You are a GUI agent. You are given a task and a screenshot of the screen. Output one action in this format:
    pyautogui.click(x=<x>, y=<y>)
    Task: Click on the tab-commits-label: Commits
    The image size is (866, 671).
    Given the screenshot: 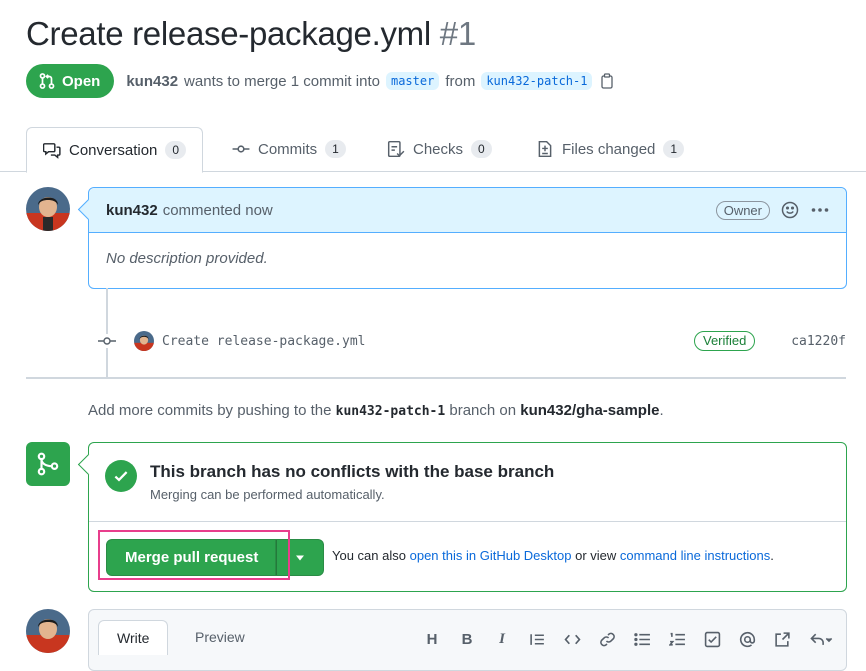 What is the action you would take?
    pyautogui.click(x=288, y=149)
    